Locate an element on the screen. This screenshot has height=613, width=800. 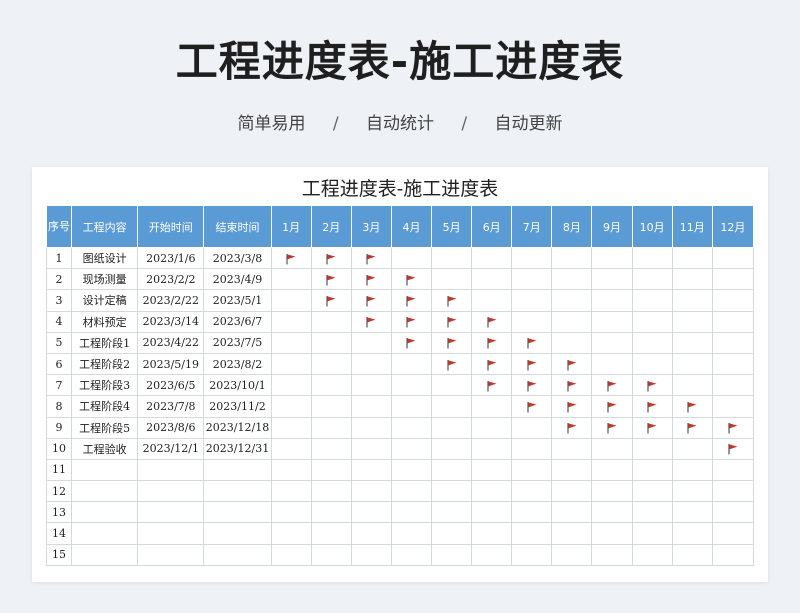
column-header: 1月 is located at coordinates (291, 226).